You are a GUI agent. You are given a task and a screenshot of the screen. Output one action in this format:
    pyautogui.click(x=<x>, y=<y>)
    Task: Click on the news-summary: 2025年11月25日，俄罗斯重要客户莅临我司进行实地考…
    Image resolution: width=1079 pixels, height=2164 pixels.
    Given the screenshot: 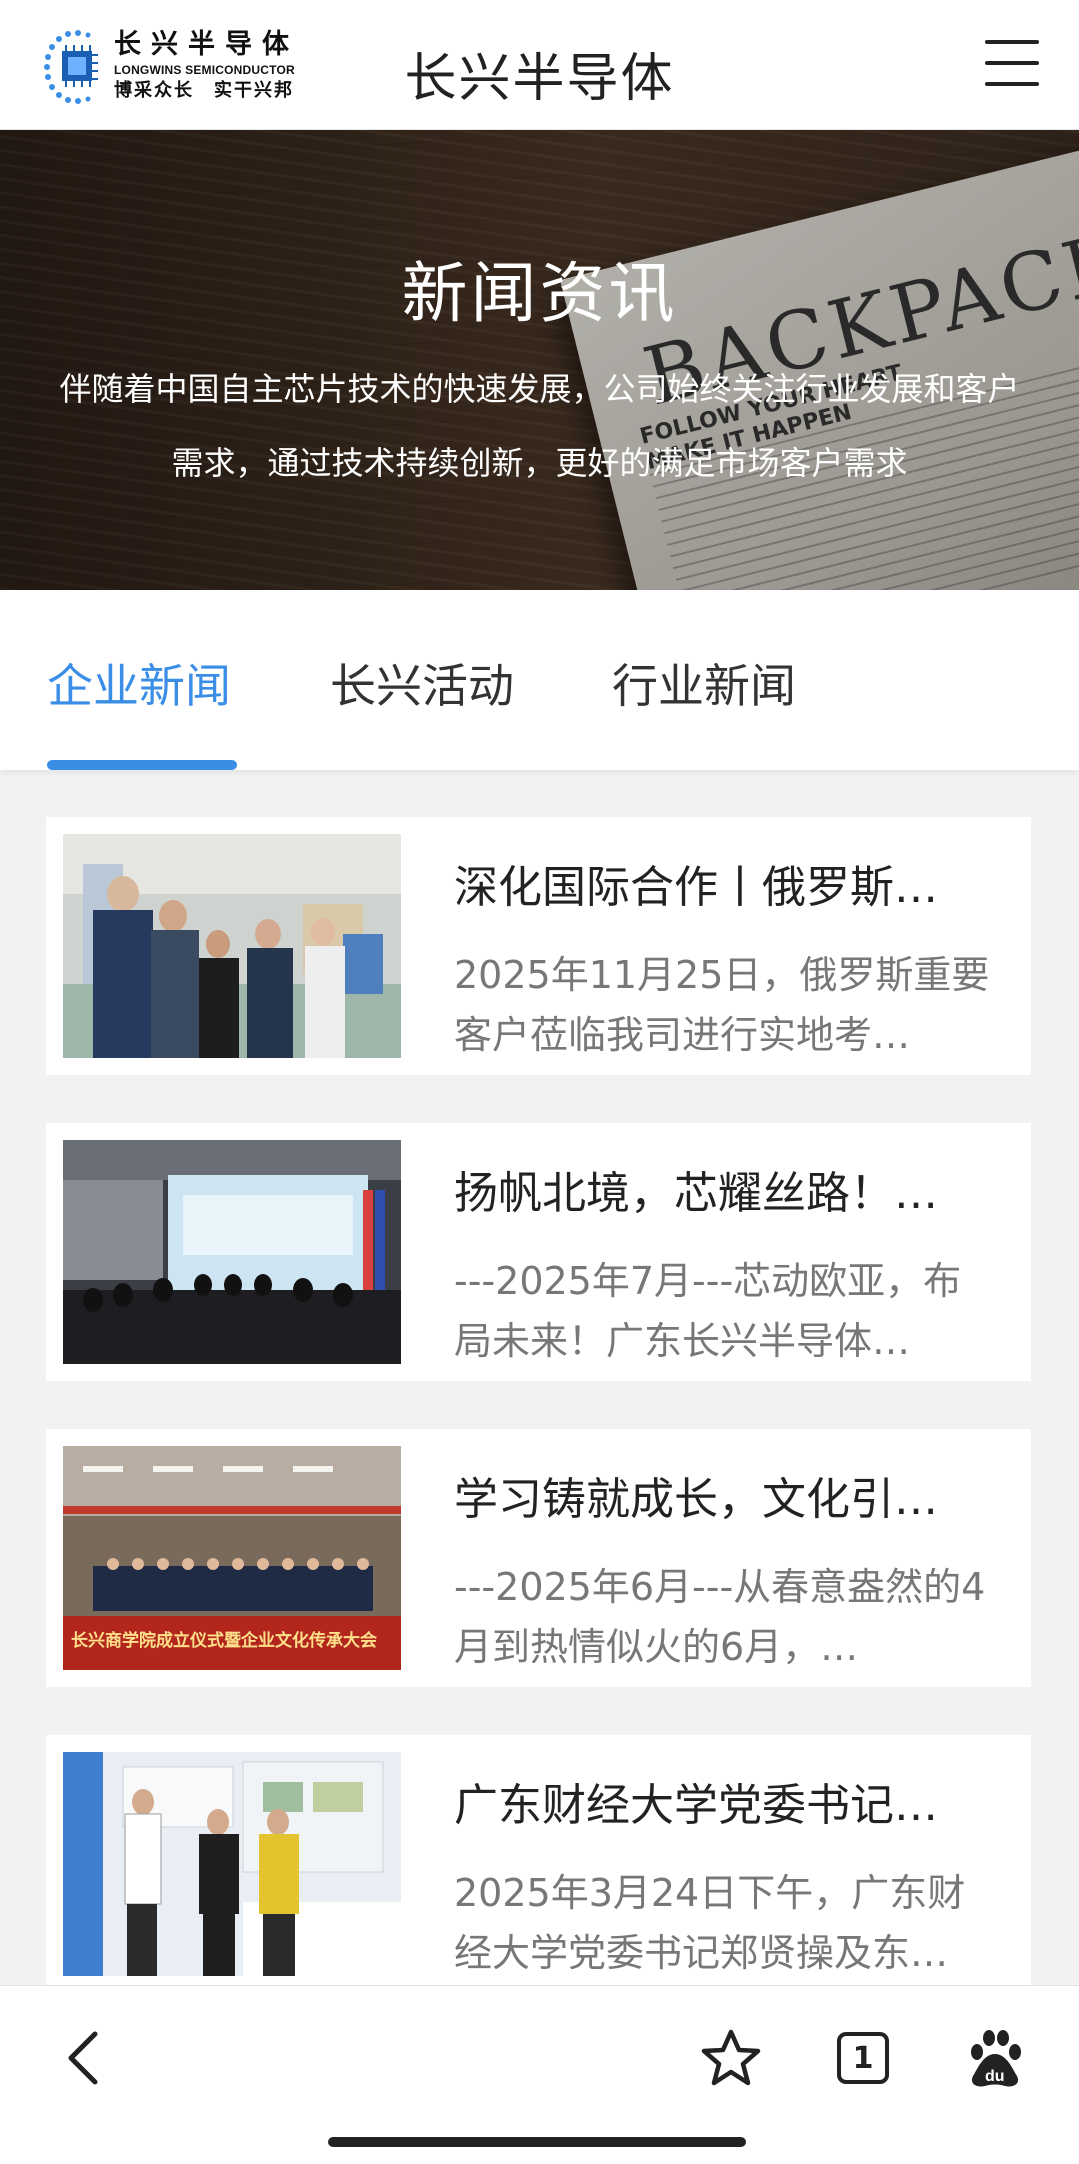 What is the action you would take?
    pyautogui.click(x=722, y=1005)
    